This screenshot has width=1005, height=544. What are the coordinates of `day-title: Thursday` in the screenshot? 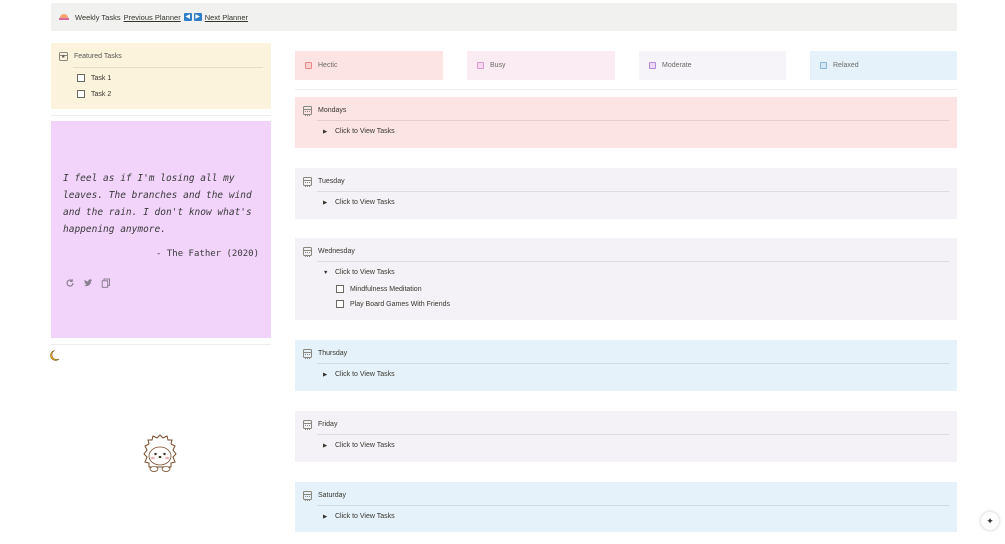 It's located at (333, 353).